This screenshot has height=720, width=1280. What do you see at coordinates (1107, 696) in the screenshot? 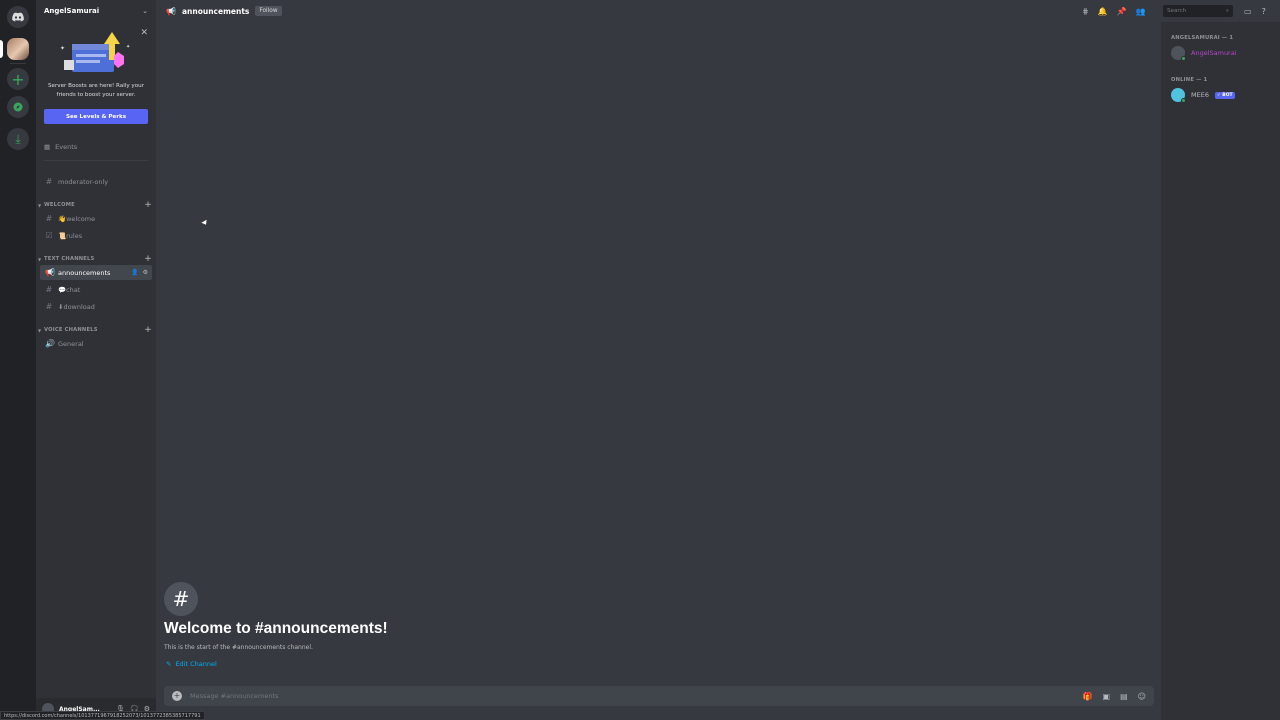
I see `gif-icon: ▣` at bounding box center [1107, 696].